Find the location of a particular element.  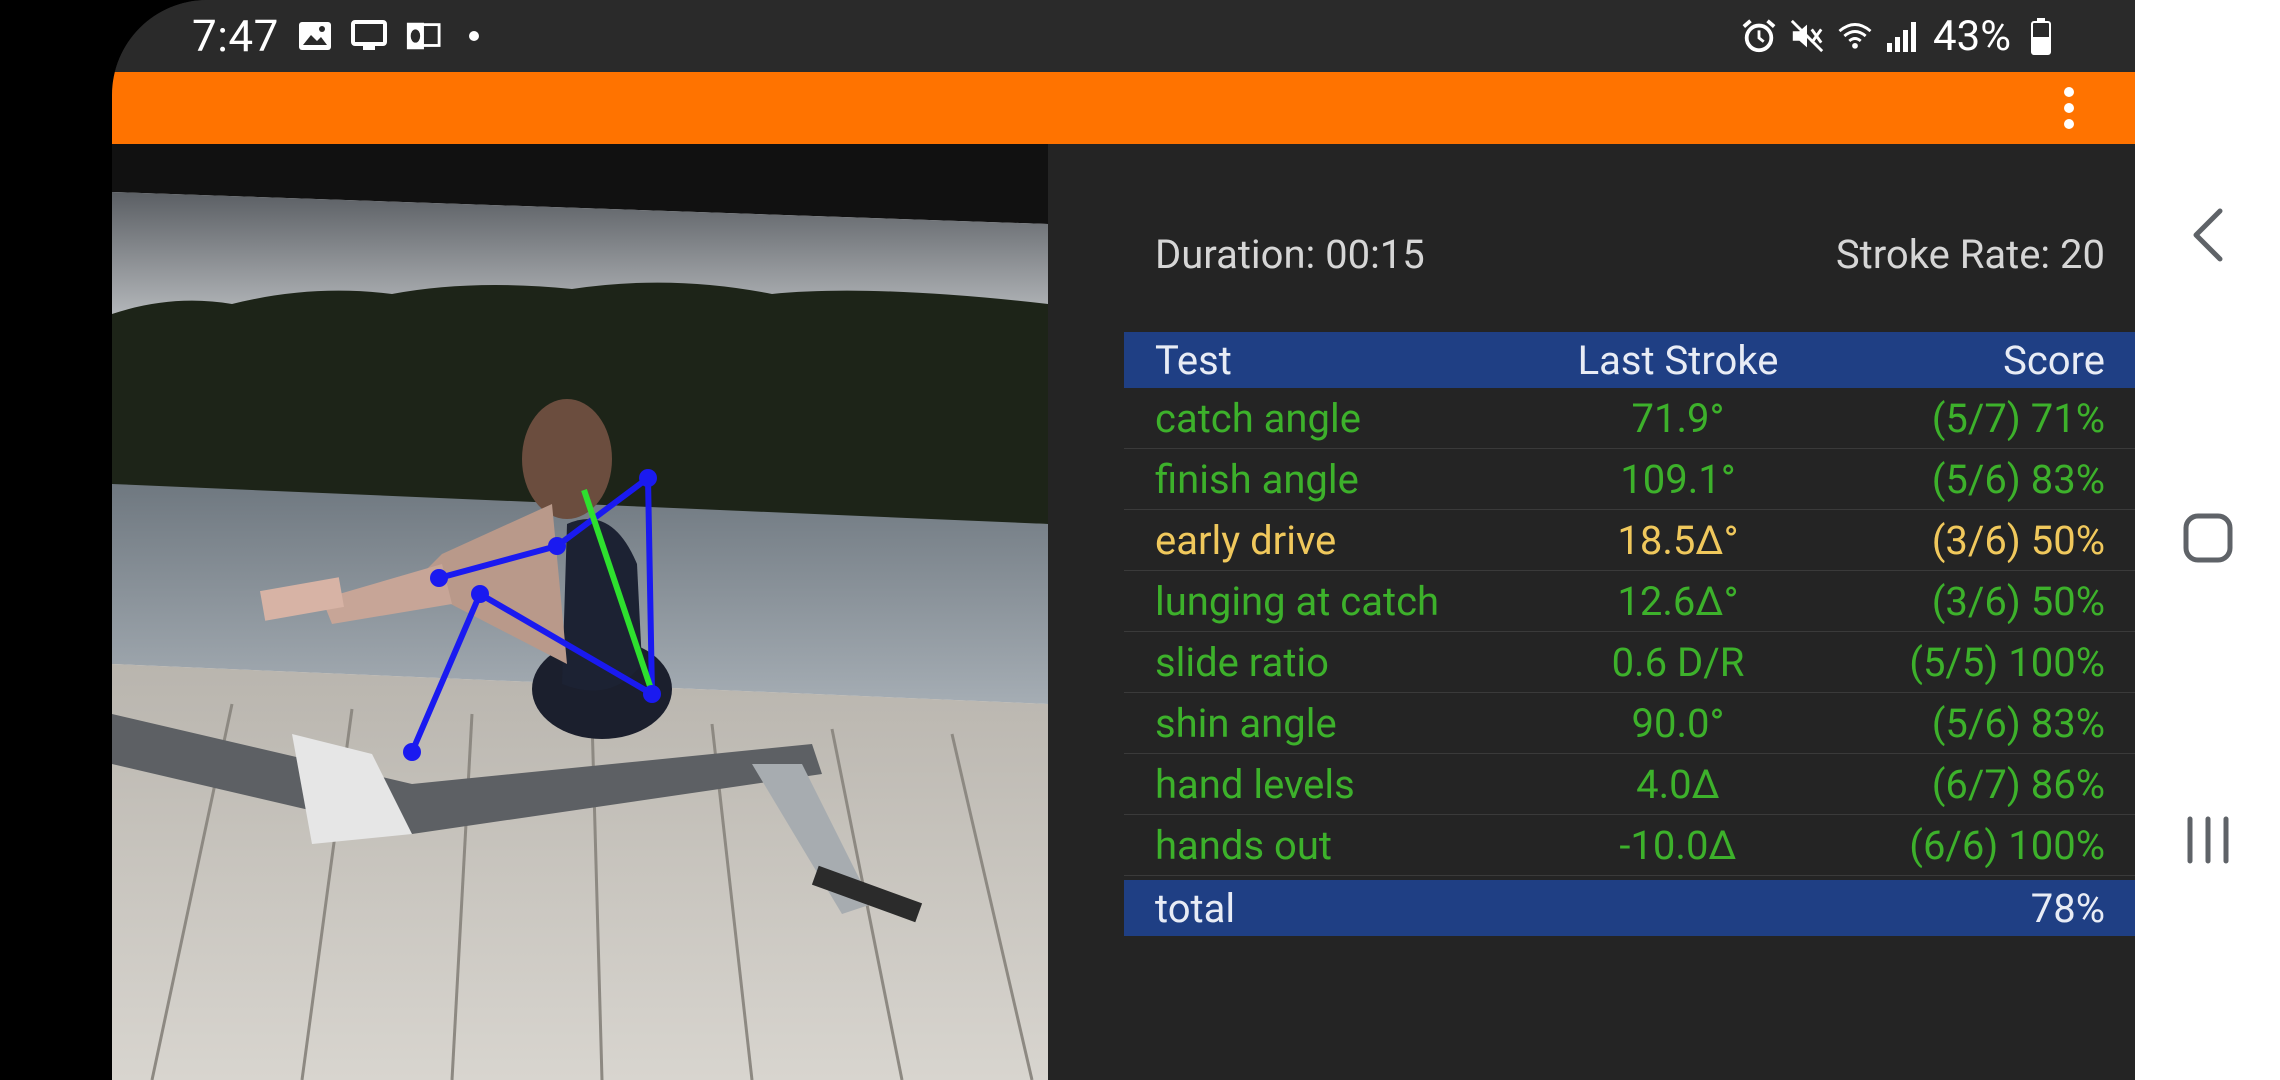

row-test: catch angle is located at coordinates (1258, 418).